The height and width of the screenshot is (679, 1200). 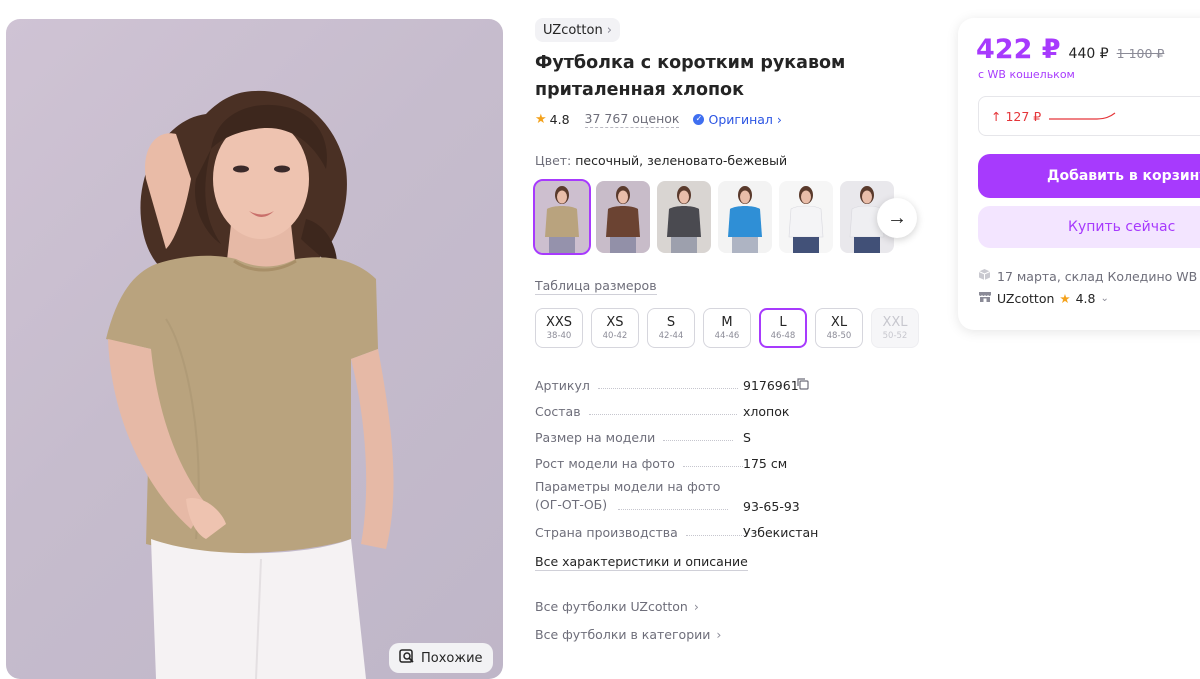 What do you see at coordinates (641, 562) in the screenshot?
I see `all-specs-link: Все характеристики и описание` at bounding box center [641, 562].